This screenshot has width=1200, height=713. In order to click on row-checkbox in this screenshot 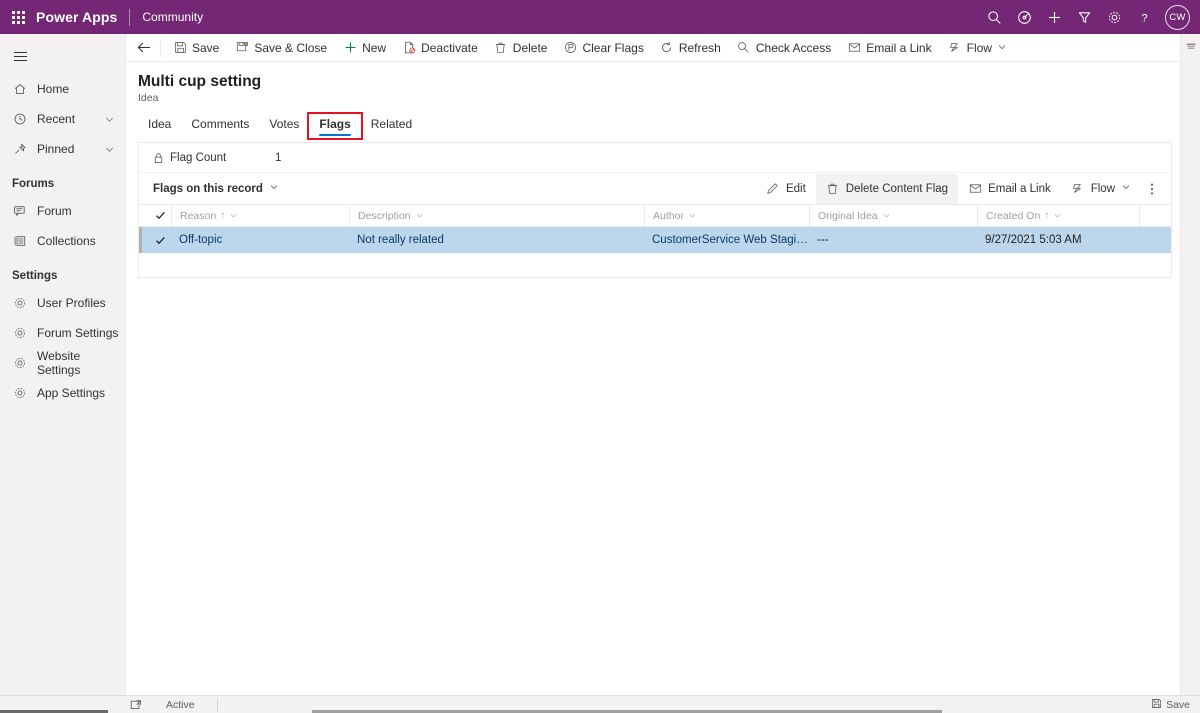, I will do `click(160, 240)`.